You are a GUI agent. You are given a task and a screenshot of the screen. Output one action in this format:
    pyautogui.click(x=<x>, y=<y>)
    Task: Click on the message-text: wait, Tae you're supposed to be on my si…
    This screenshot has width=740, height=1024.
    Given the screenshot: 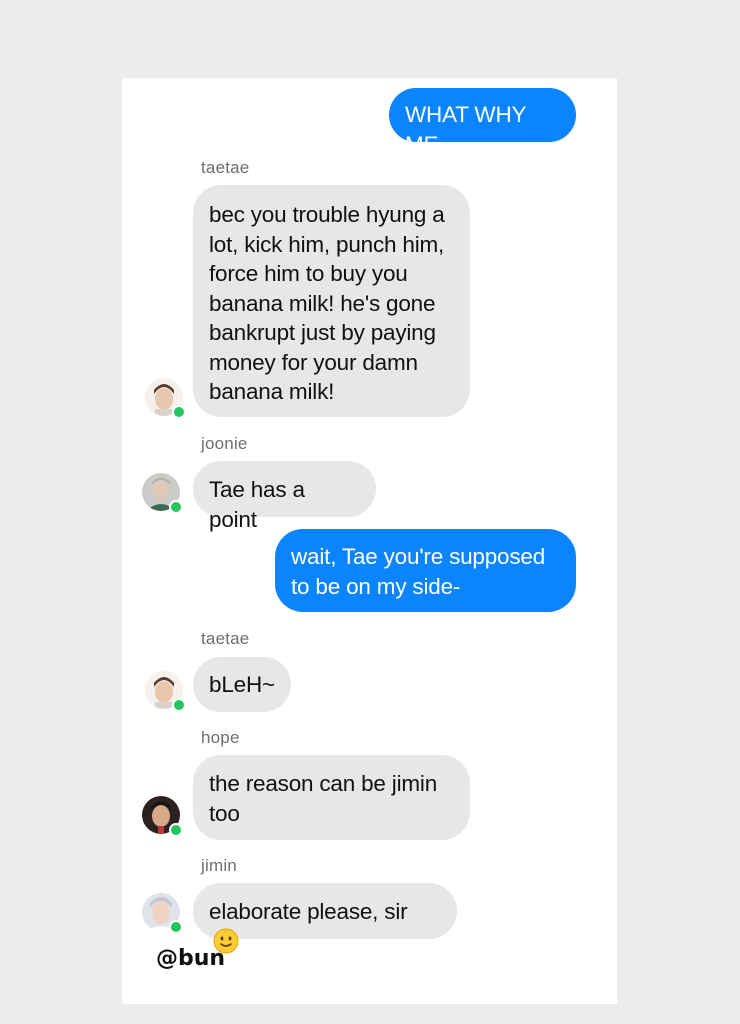 What is the action you would take?
    pyautogui.click(x=418, y=571)
    